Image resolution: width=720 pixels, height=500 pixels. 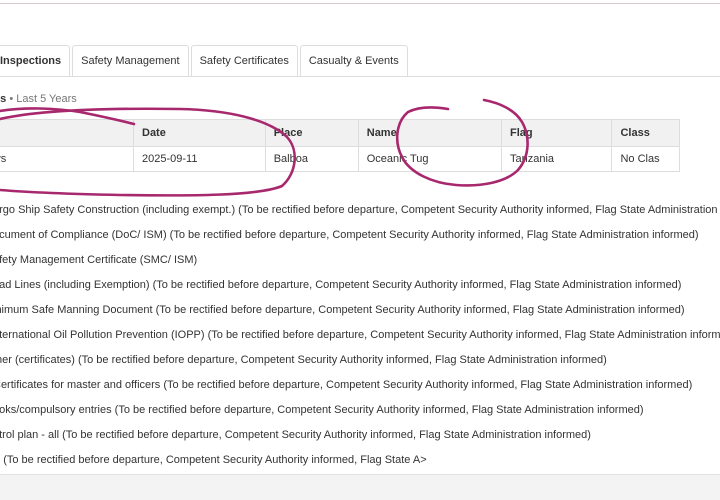 I want to click on section-title: es, so click(x=3, y=99).